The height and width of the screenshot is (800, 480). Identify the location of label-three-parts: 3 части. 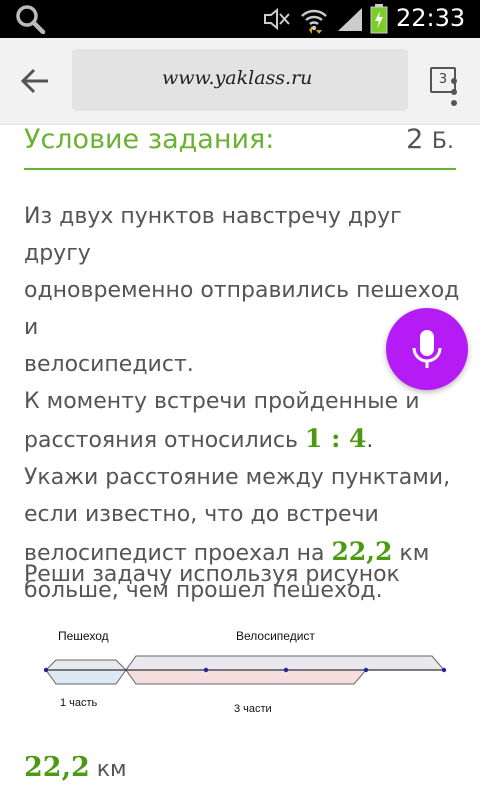
(253, 709).